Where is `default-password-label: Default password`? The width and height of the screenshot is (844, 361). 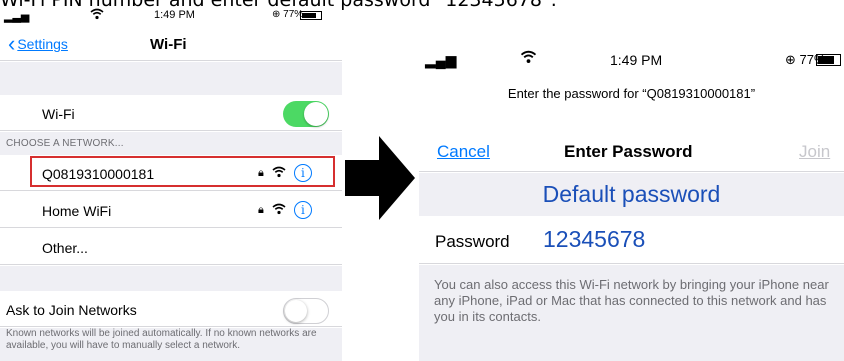
default-password-label: Default password is located at coordinates (631, 194).